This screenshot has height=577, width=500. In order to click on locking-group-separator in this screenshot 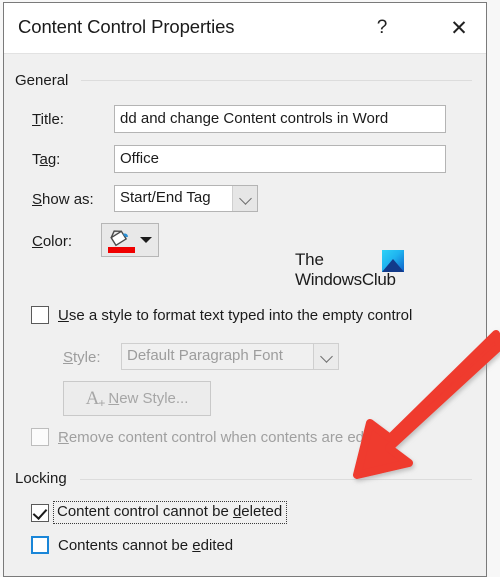, I will do `click(276, 479)`.